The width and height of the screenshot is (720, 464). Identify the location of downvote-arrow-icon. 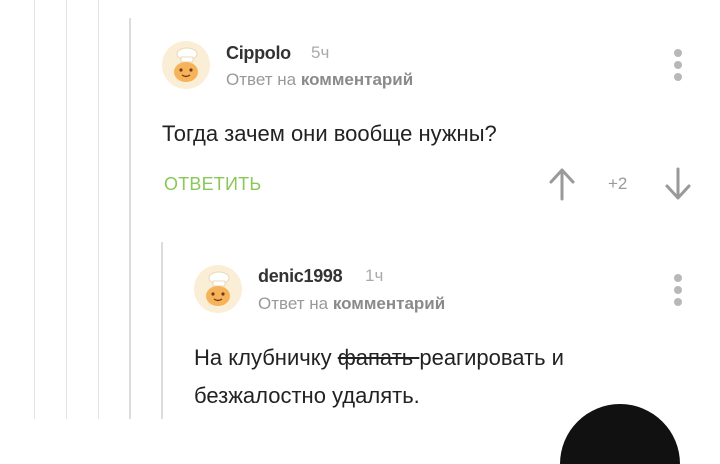
(678, 184).